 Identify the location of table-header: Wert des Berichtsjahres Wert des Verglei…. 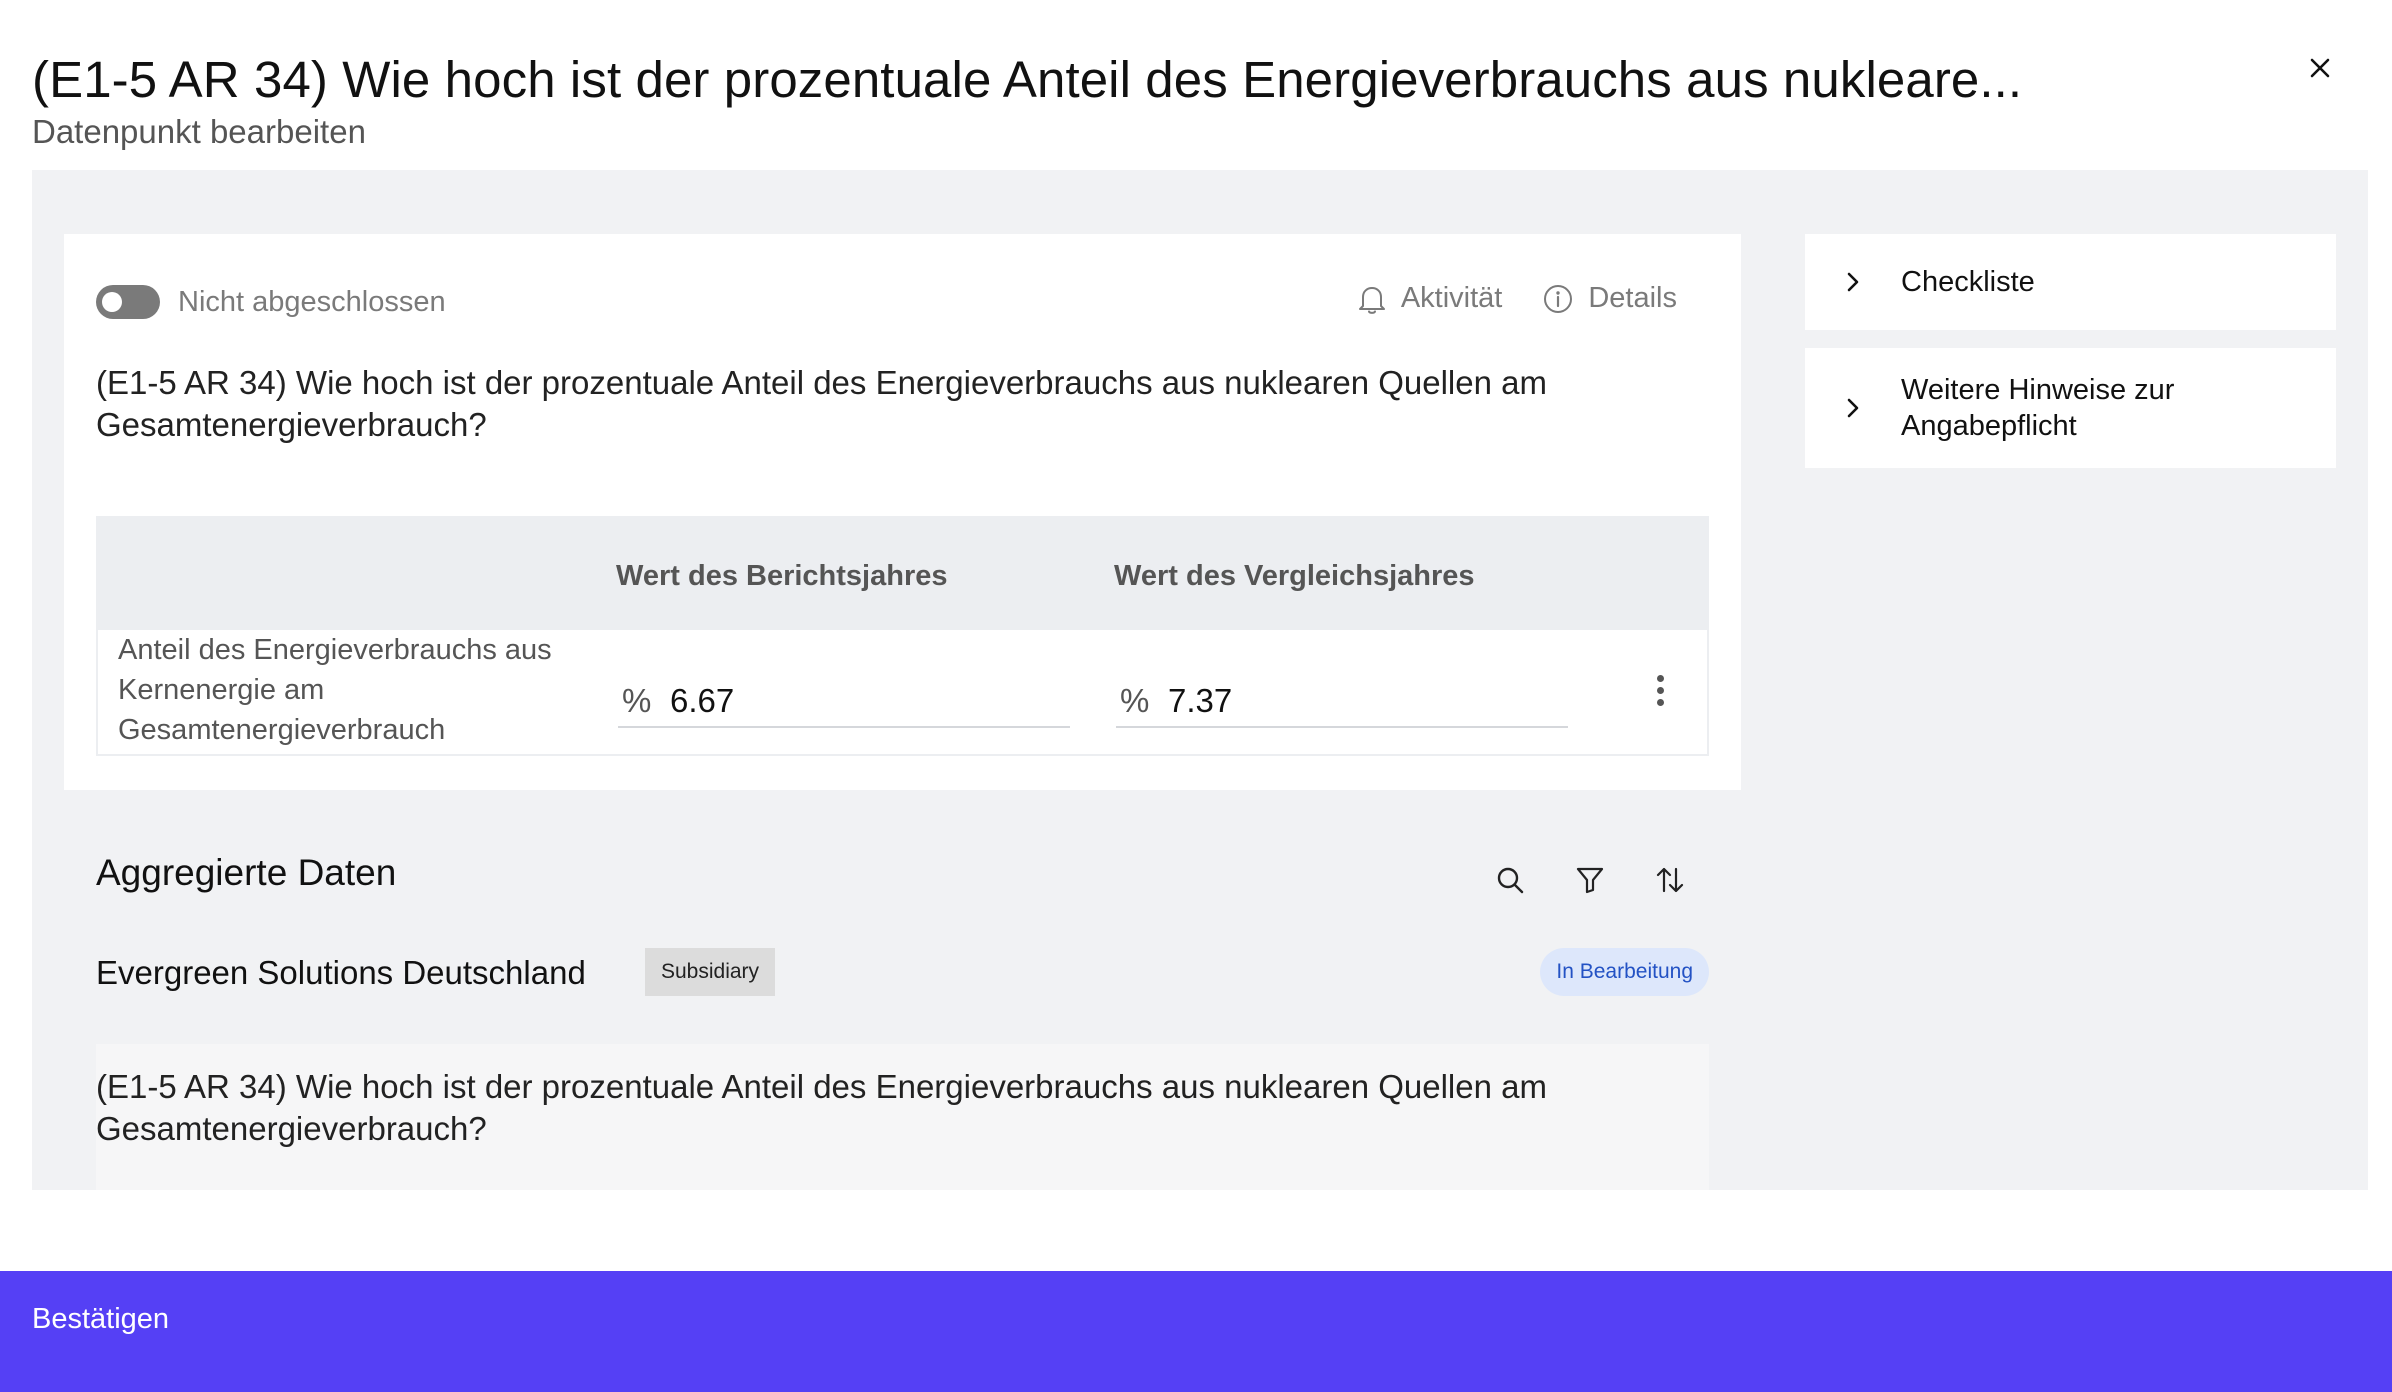
(902, 574).